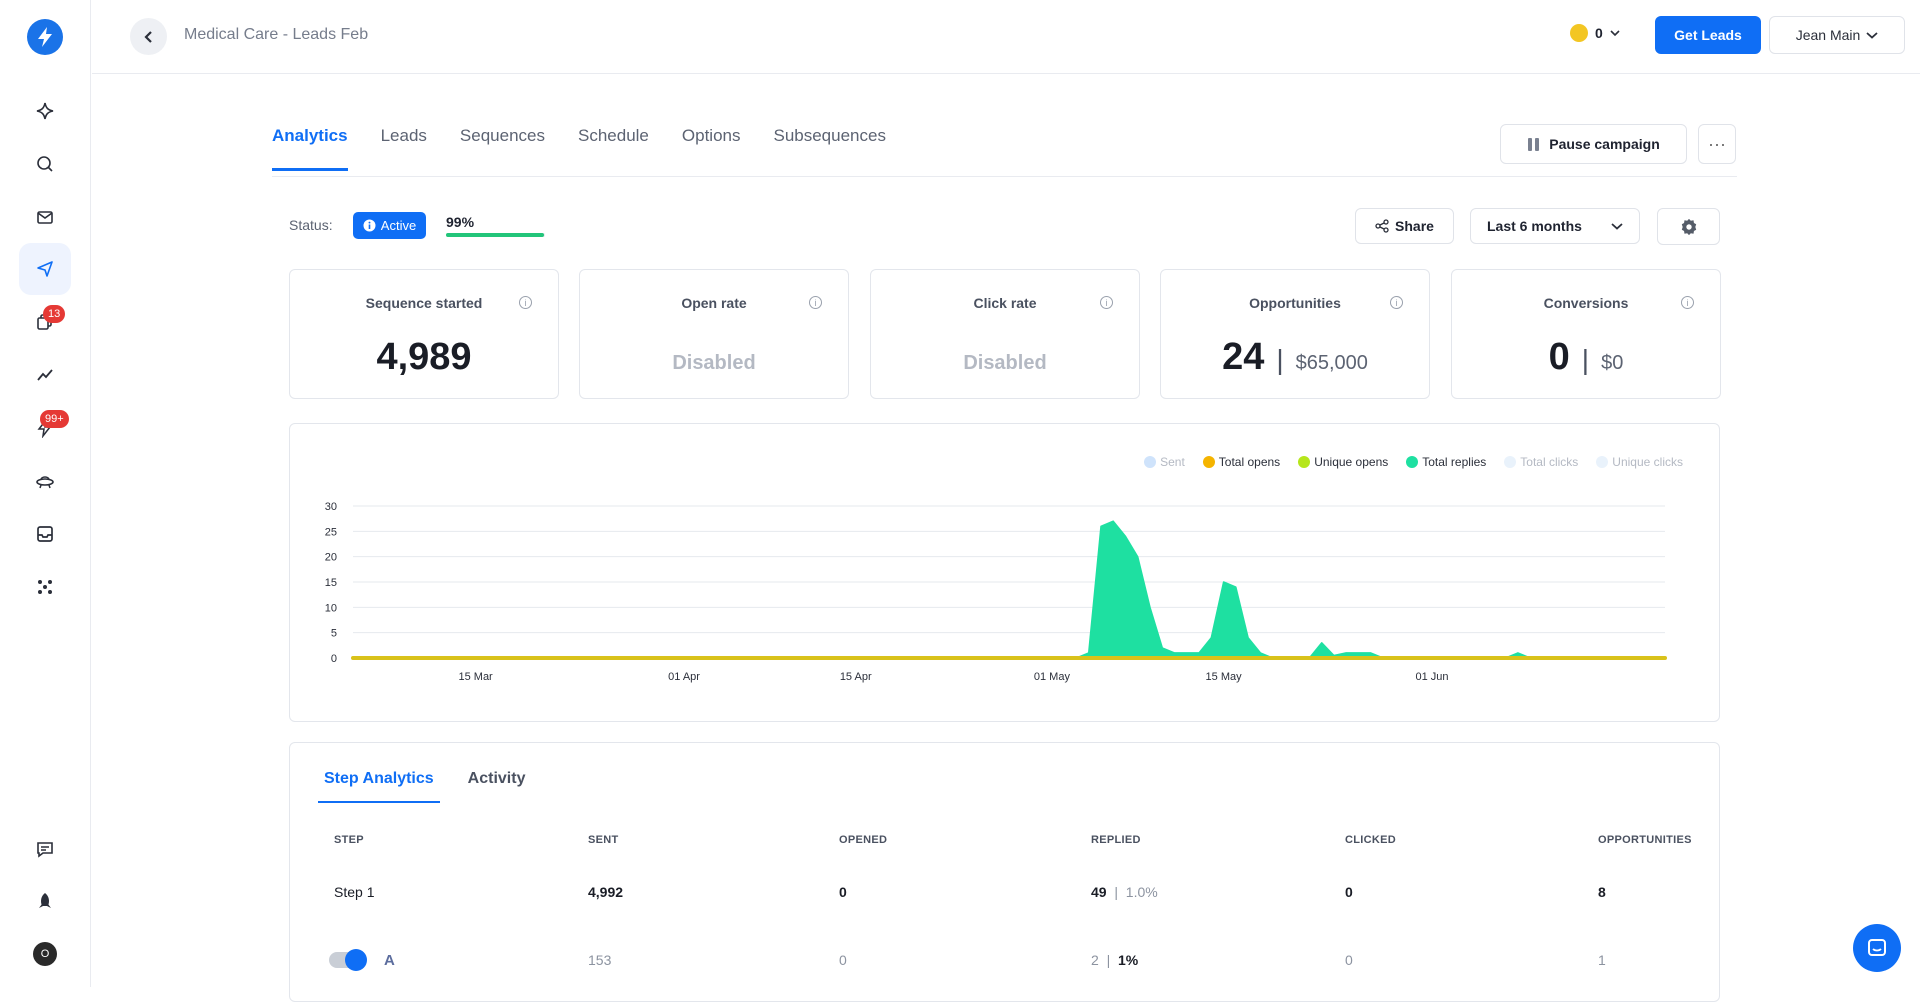 Image resolution: width=1920 pixels, height=1002 pixels. I want to click on step-name: Step 1, so click(354, 892).